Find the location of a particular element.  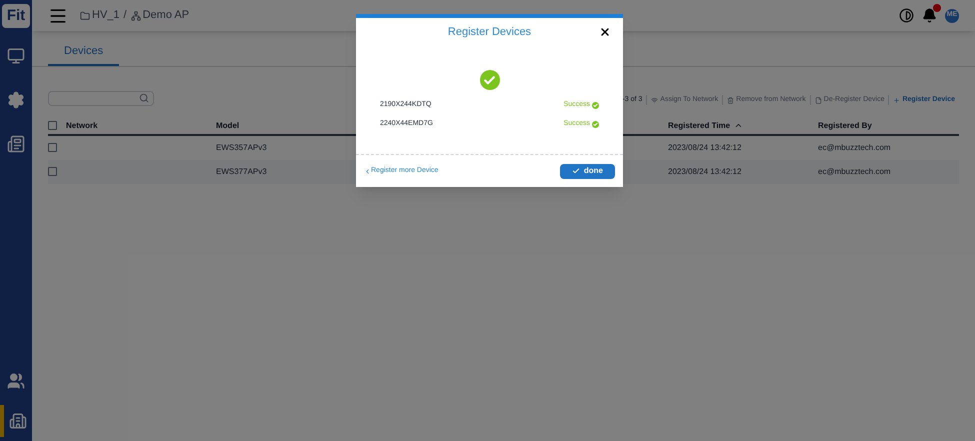

file-icon is located at coordinates (818, 100).